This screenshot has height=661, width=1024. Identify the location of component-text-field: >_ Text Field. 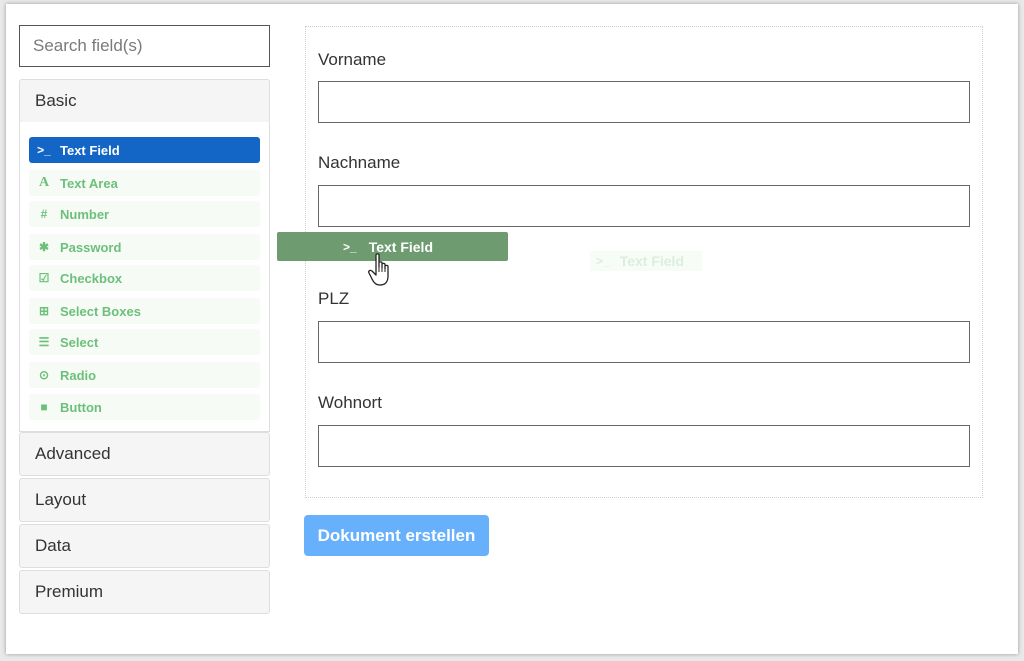
(144, 150).